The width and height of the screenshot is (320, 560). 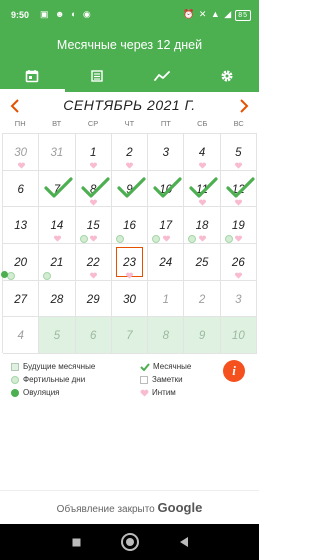 I want to click on calendar-day: 11, so click(x=202, y=189).